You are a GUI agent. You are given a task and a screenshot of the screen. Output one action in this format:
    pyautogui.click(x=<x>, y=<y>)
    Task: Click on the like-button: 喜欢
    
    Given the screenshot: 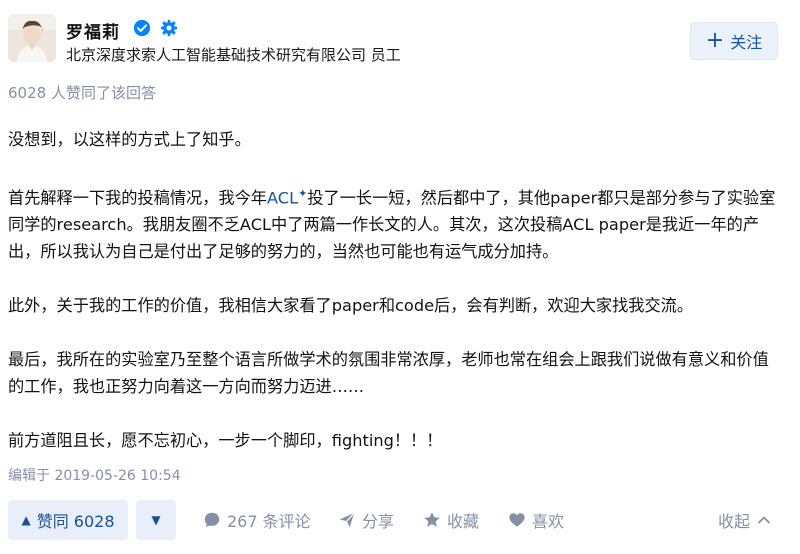 What is the action you would take?
    pyautogui.click(x=536, y=520)
    